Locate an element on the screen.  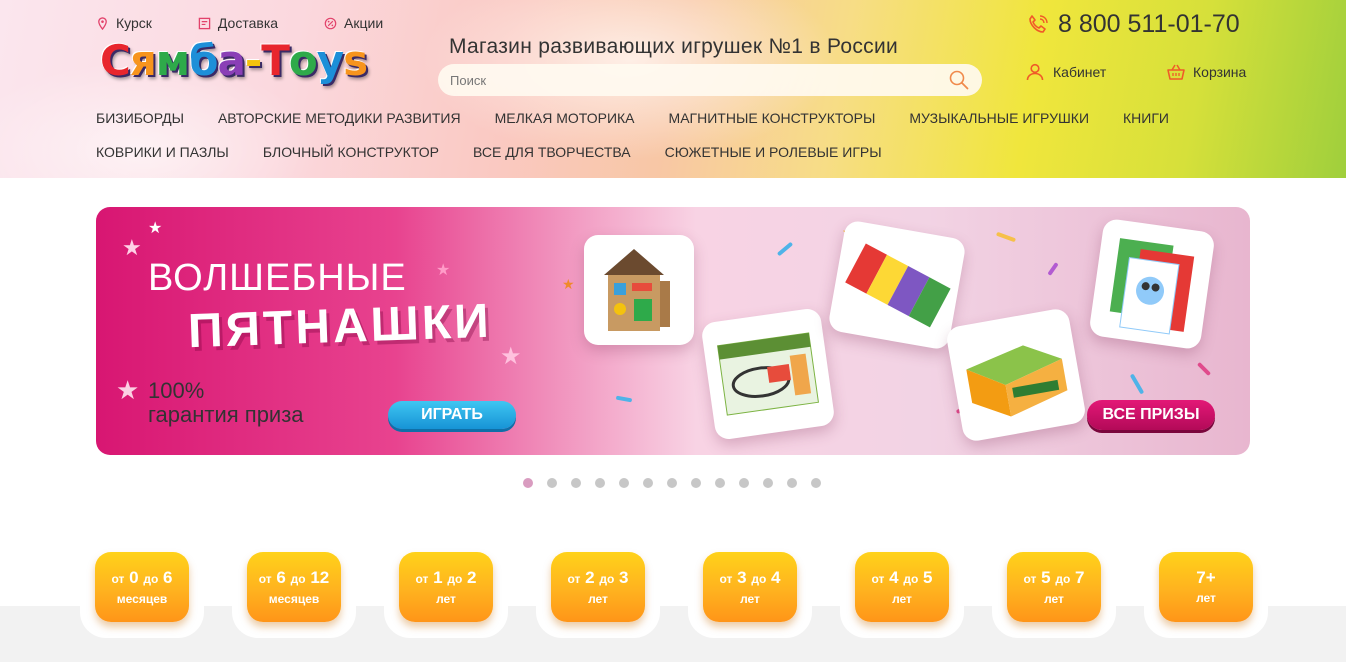
prize-card-books is located at coordinates (1152, 284).